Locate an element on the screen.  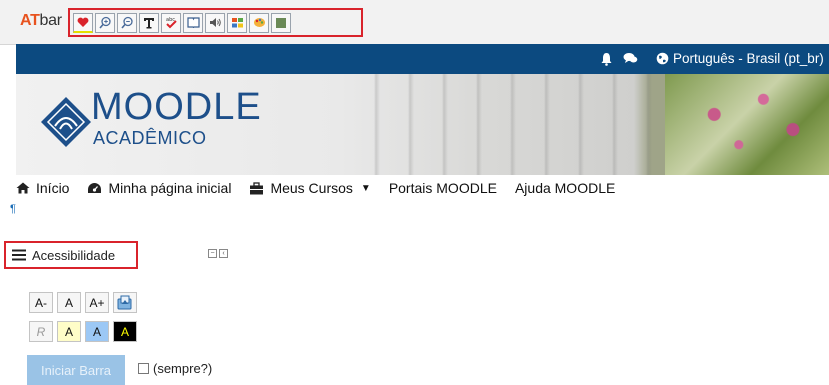
save-icon is located at coordinates (124, 302).